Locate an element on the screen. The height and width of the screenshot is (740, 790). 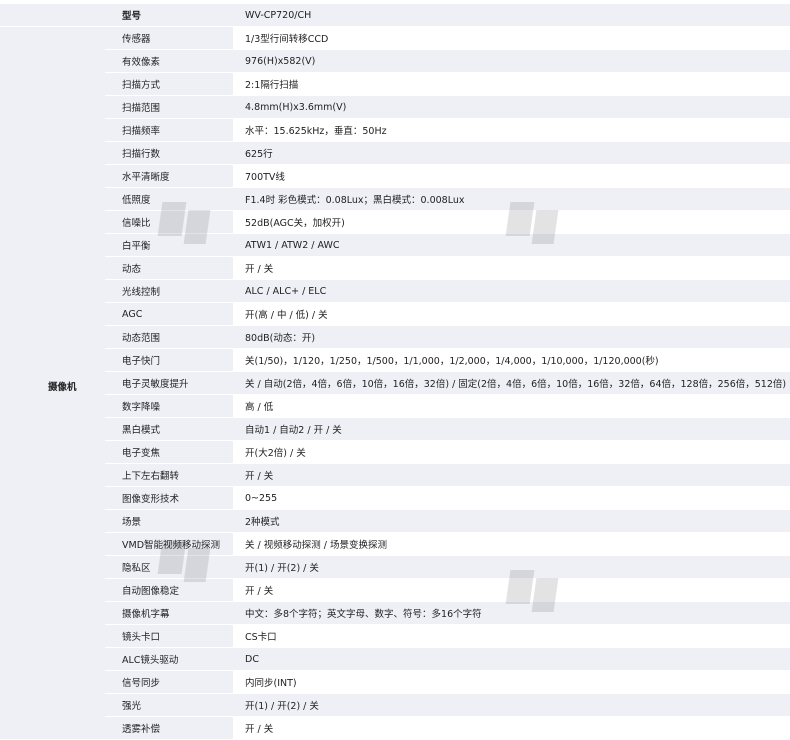
spec-row: 有效像素 976(H)x582(V) is located at coordinates (395, 61).